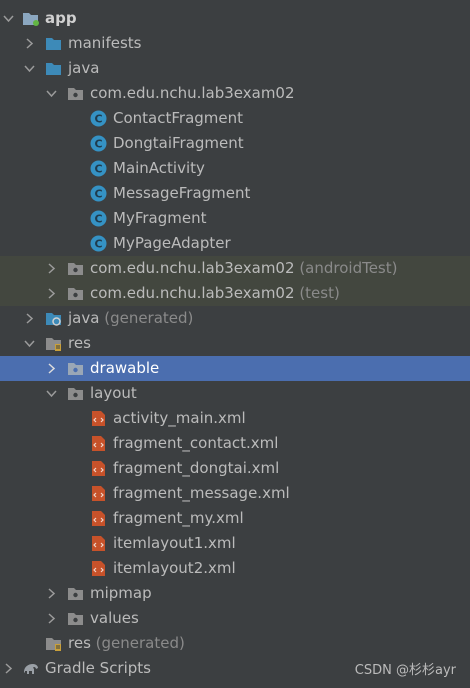 The width and height of the screenshot is (470, 688). What do you see at coordinates (235, 318) in the screenshot?
I see `tree-row-java-generated: java (generated)` at bounding box center [235, 318].